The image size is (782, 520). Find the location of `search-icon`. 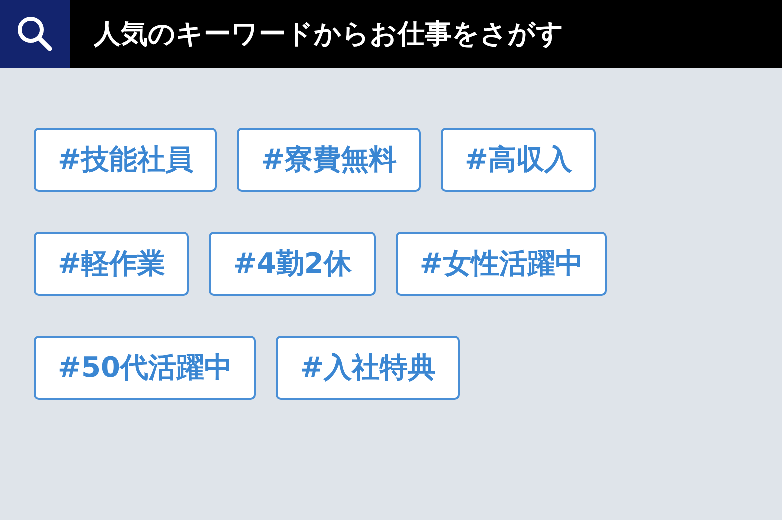

search-icon is located at coordinates (35, 34).